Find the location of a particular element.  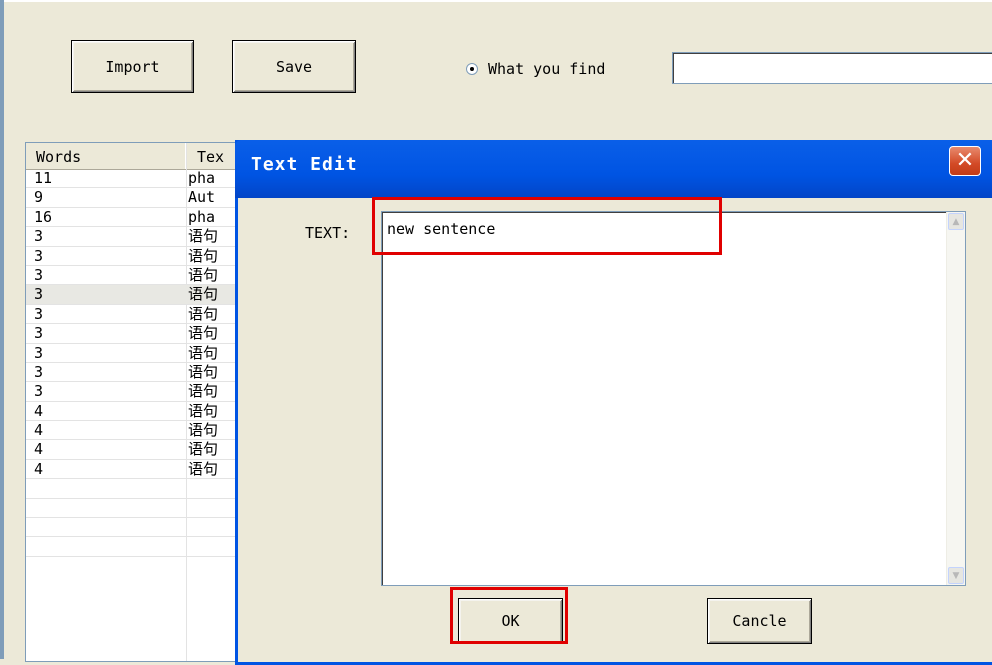

cancel-button: Cancle is located at coordinates (759, 621).